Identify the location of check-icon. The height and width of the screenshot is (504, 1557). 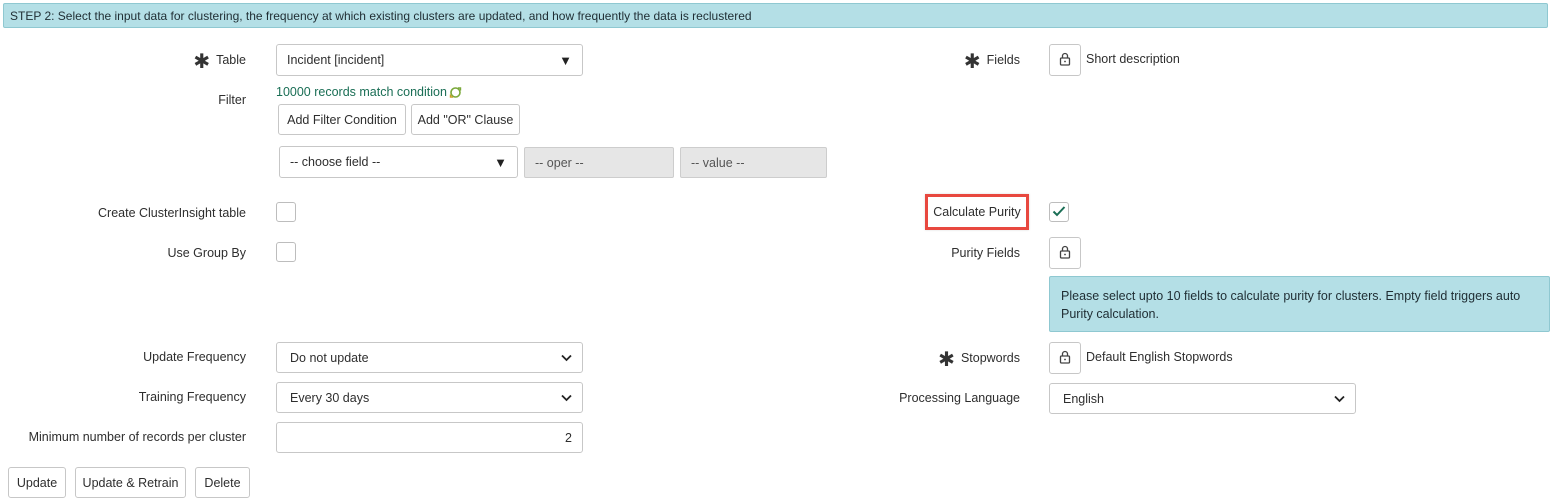
(1059, 212).